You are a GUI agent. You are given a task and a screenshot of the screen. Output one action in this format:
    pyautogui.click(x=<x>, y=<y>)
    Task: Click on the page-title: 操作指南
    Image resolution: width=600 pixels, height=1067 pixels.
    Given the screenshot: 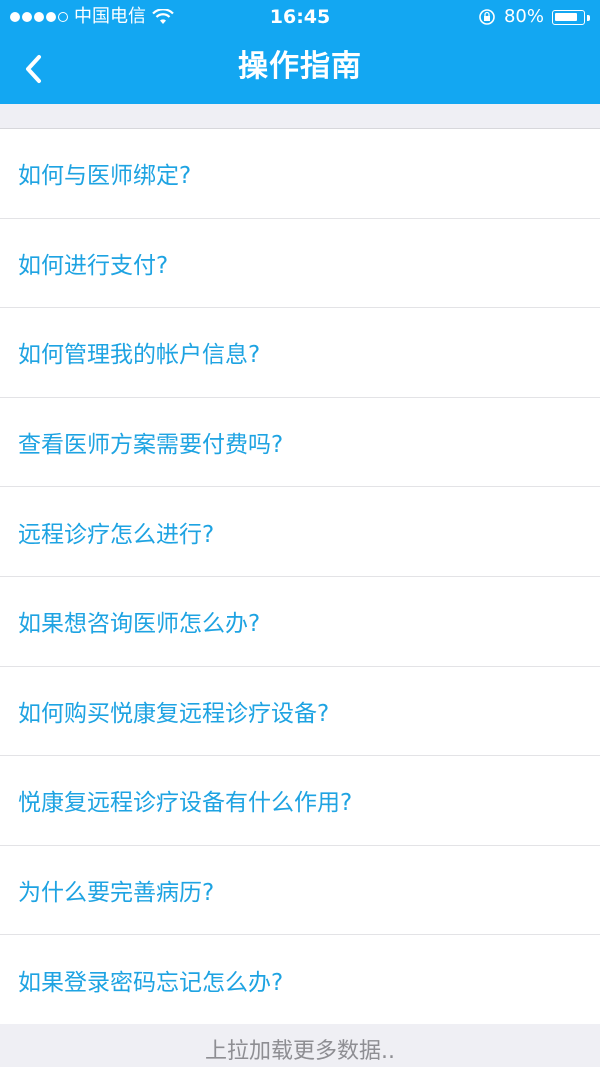 What is the action you would take?
    pyautogui.click(x=300, y=66)
    